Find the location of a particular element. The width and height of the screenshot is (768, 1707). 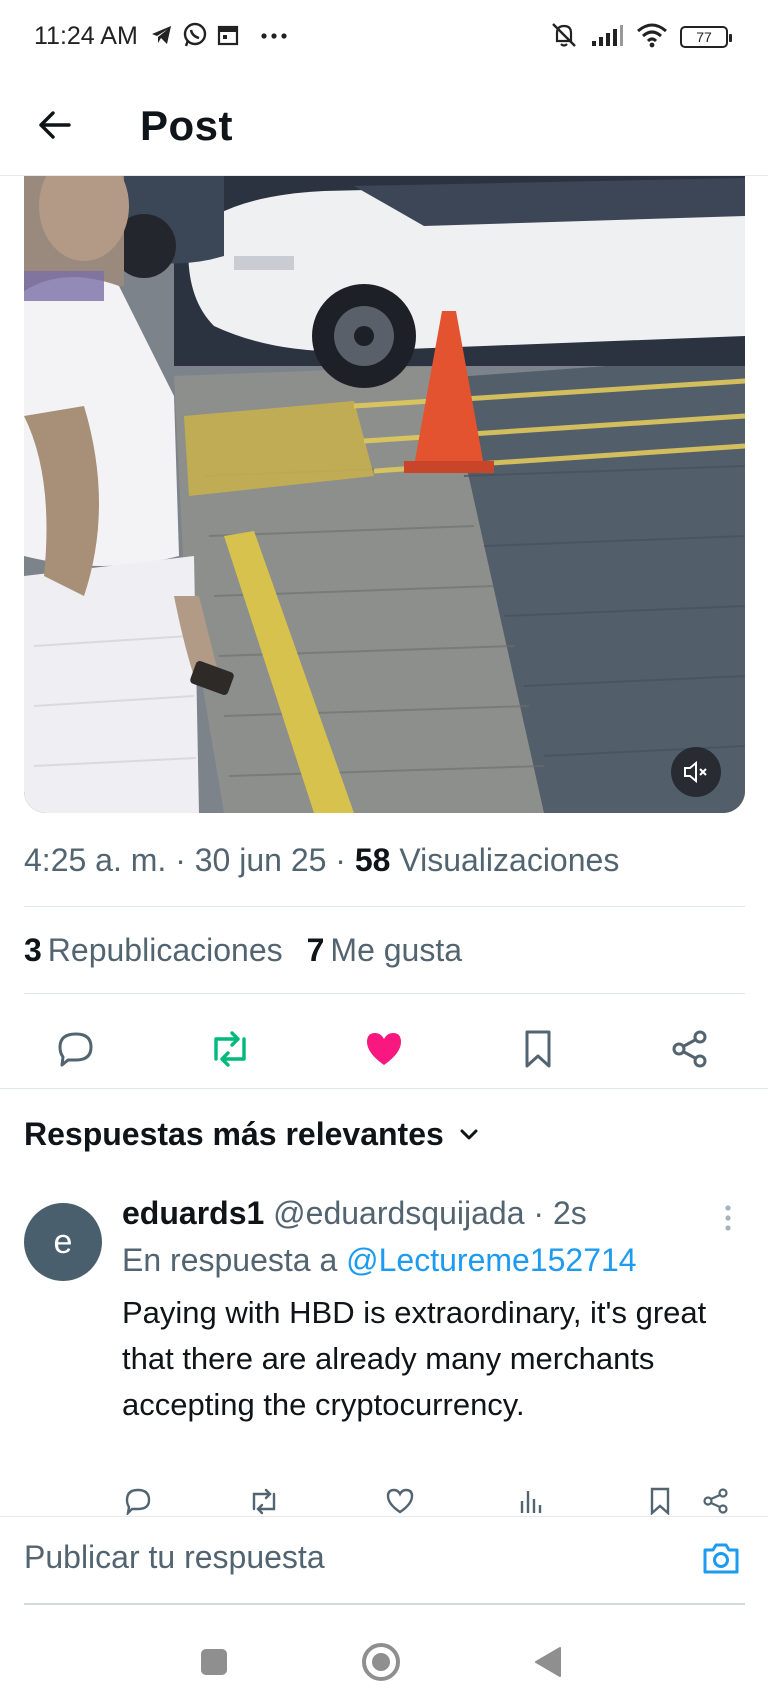

reply-compose-bar is located at coordinates (384, 1561).